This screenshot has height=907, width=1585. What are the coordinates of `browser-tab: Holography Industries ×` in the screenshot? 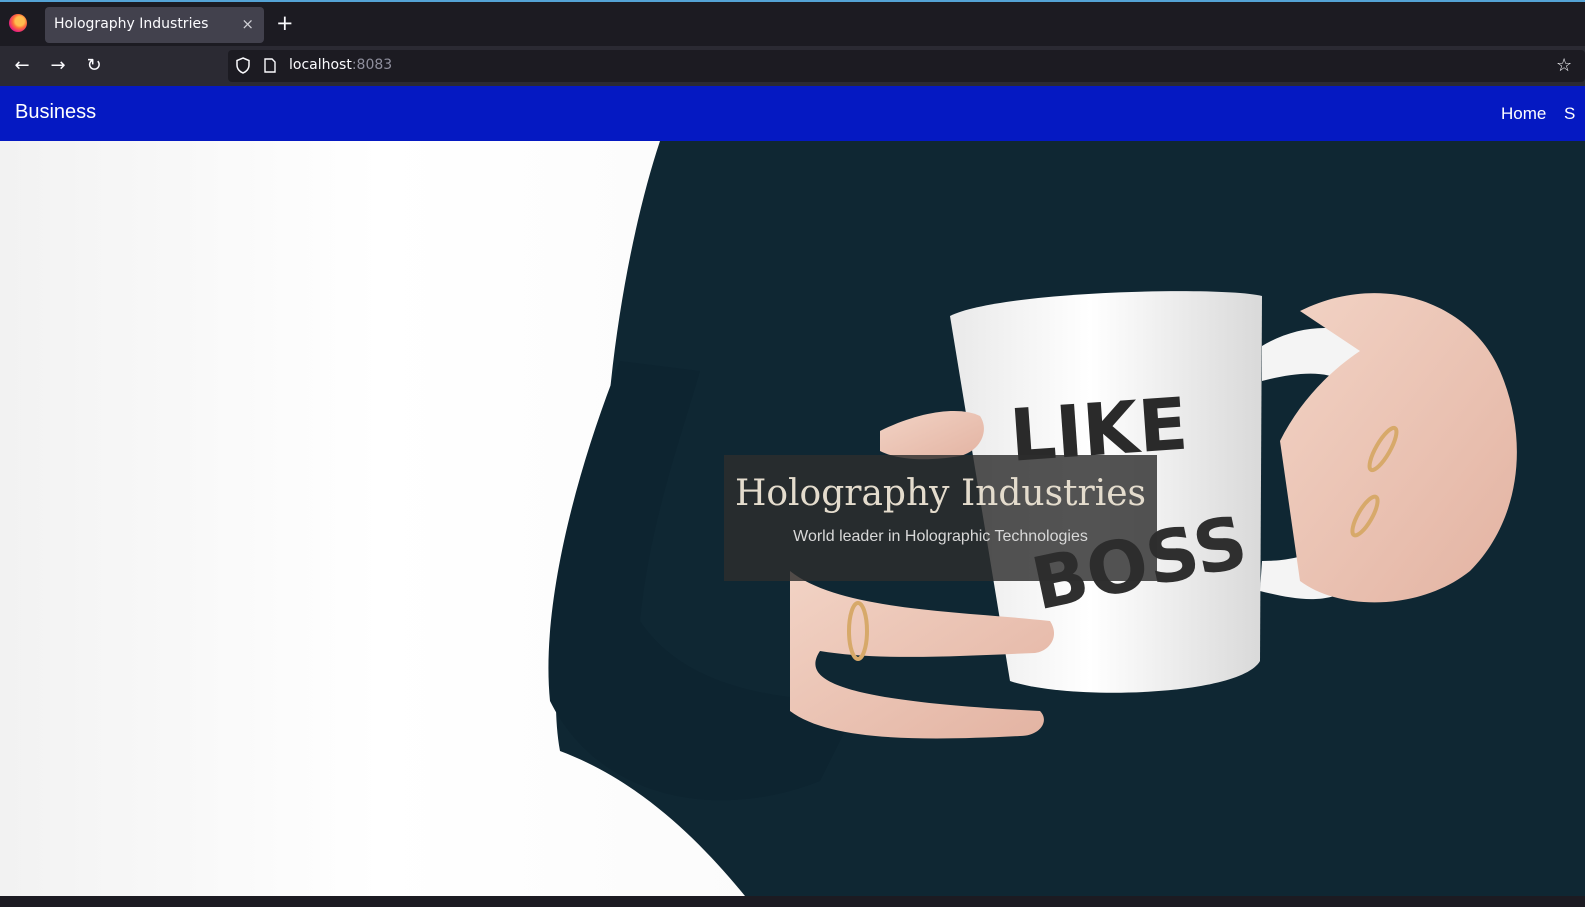 It's located at (154, 25).